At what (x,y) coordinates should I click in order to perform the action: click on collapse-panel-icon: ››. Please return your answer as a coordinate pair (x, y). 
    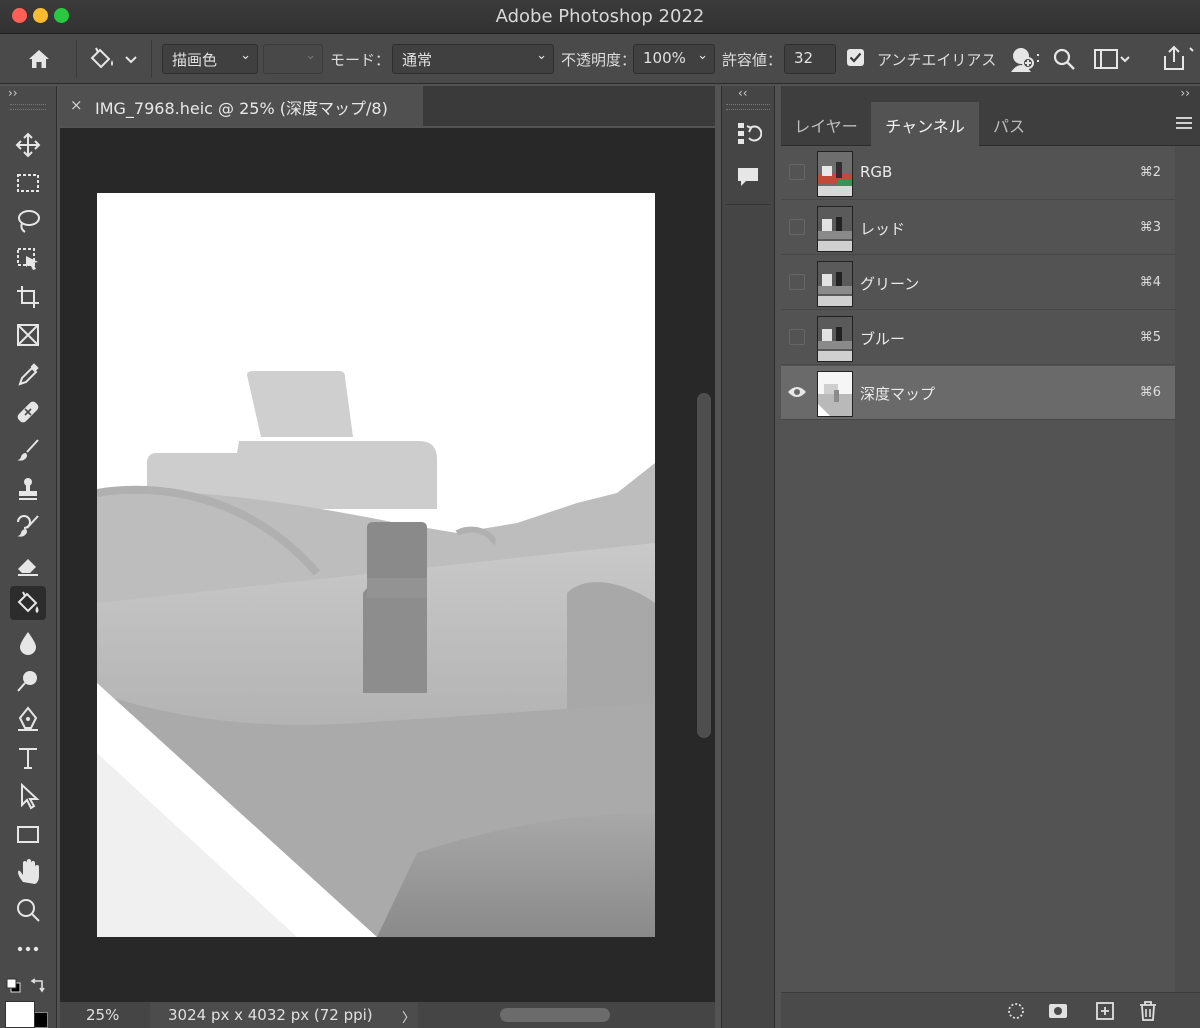
    Looking at the image, I should click on (1185, 93).